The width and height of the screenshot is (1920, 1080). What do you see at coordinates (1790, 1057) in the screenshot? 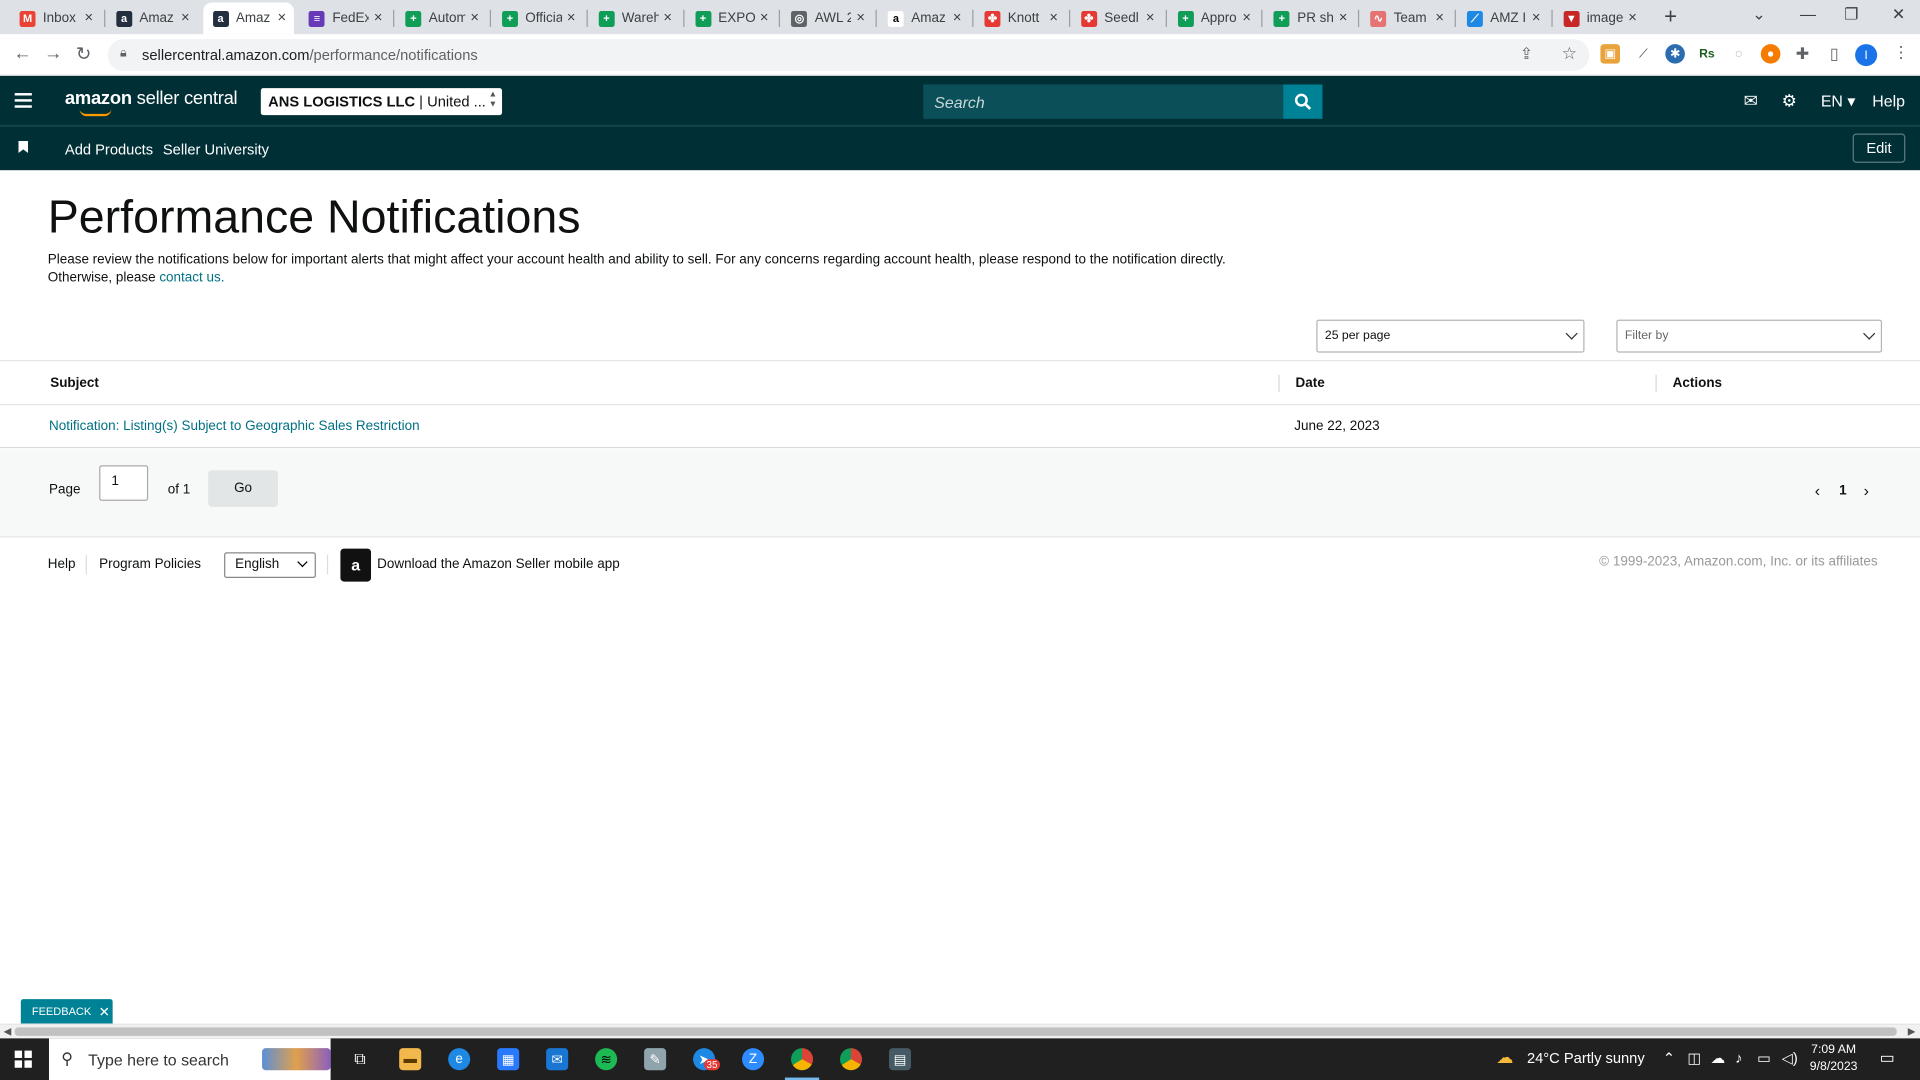
I see `volume-icon: ◁)` at bounding box center [1790, 1057].